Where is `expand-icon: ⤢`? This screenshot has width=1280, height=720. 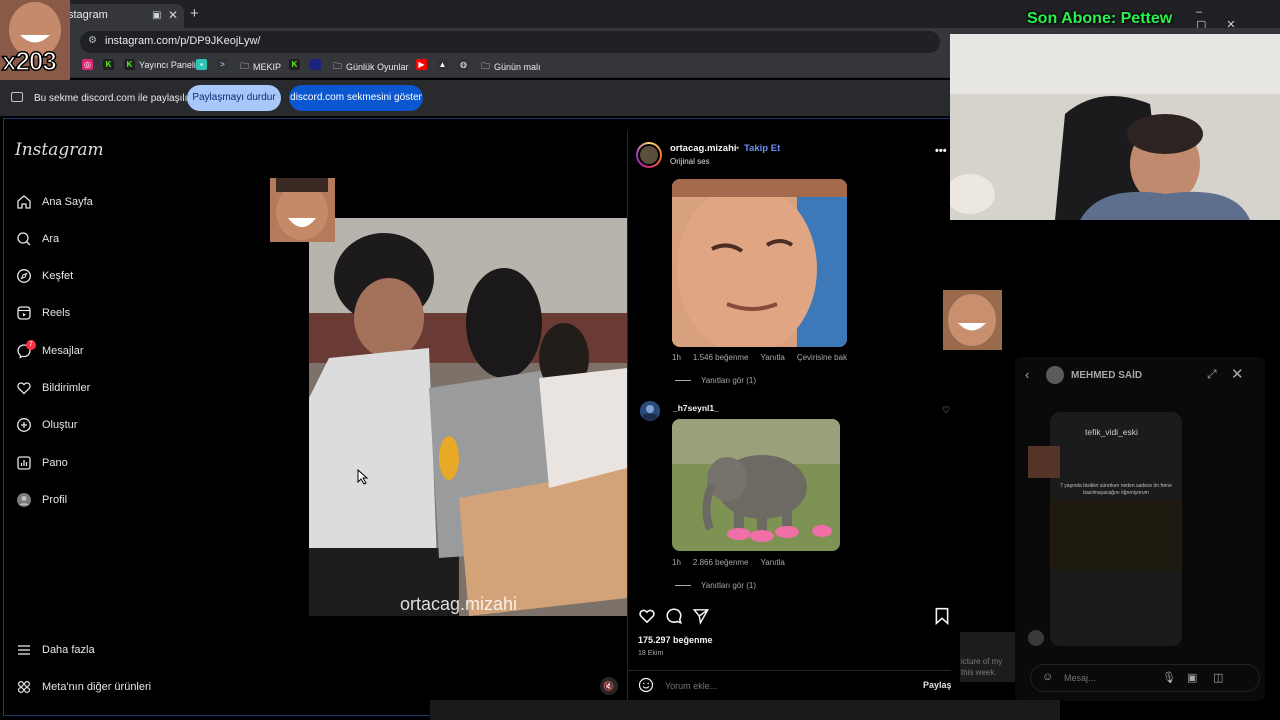
expand-icon: ⤢ is located at coordinates (1212, 374).